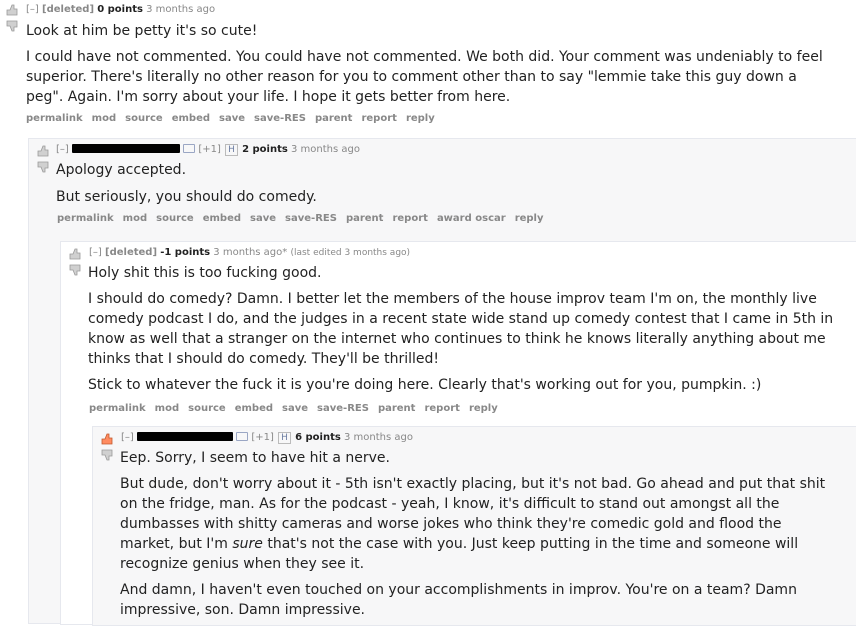  What do you see at coordinates (185, 252) in the screenshot?
I see `comment-score: -1 points` at bounding box center [185, 252].